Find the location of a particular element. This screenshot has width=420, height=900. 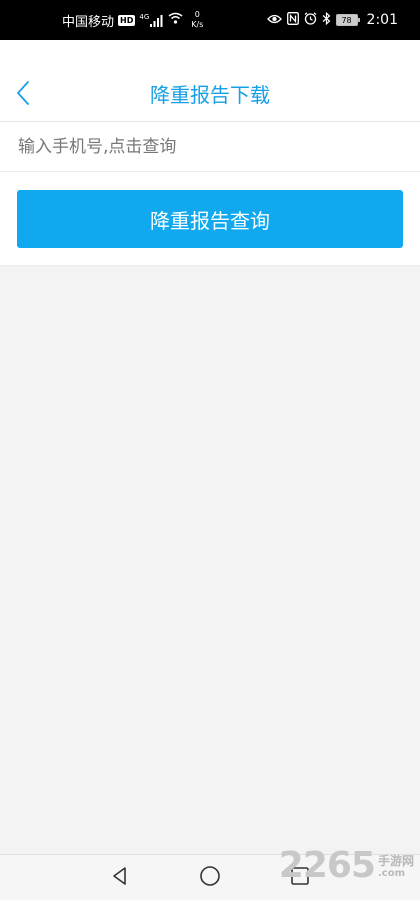

battery-icon: 78 is located at coordinates (347, 20).